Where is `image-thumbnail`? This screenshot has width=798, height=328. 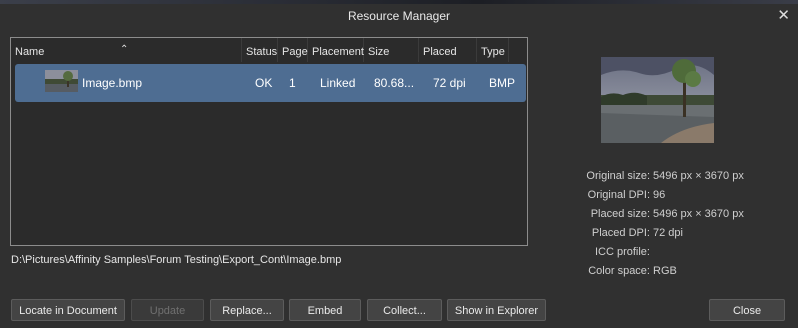
image-thumbnail is located at coordinates (61, 81).